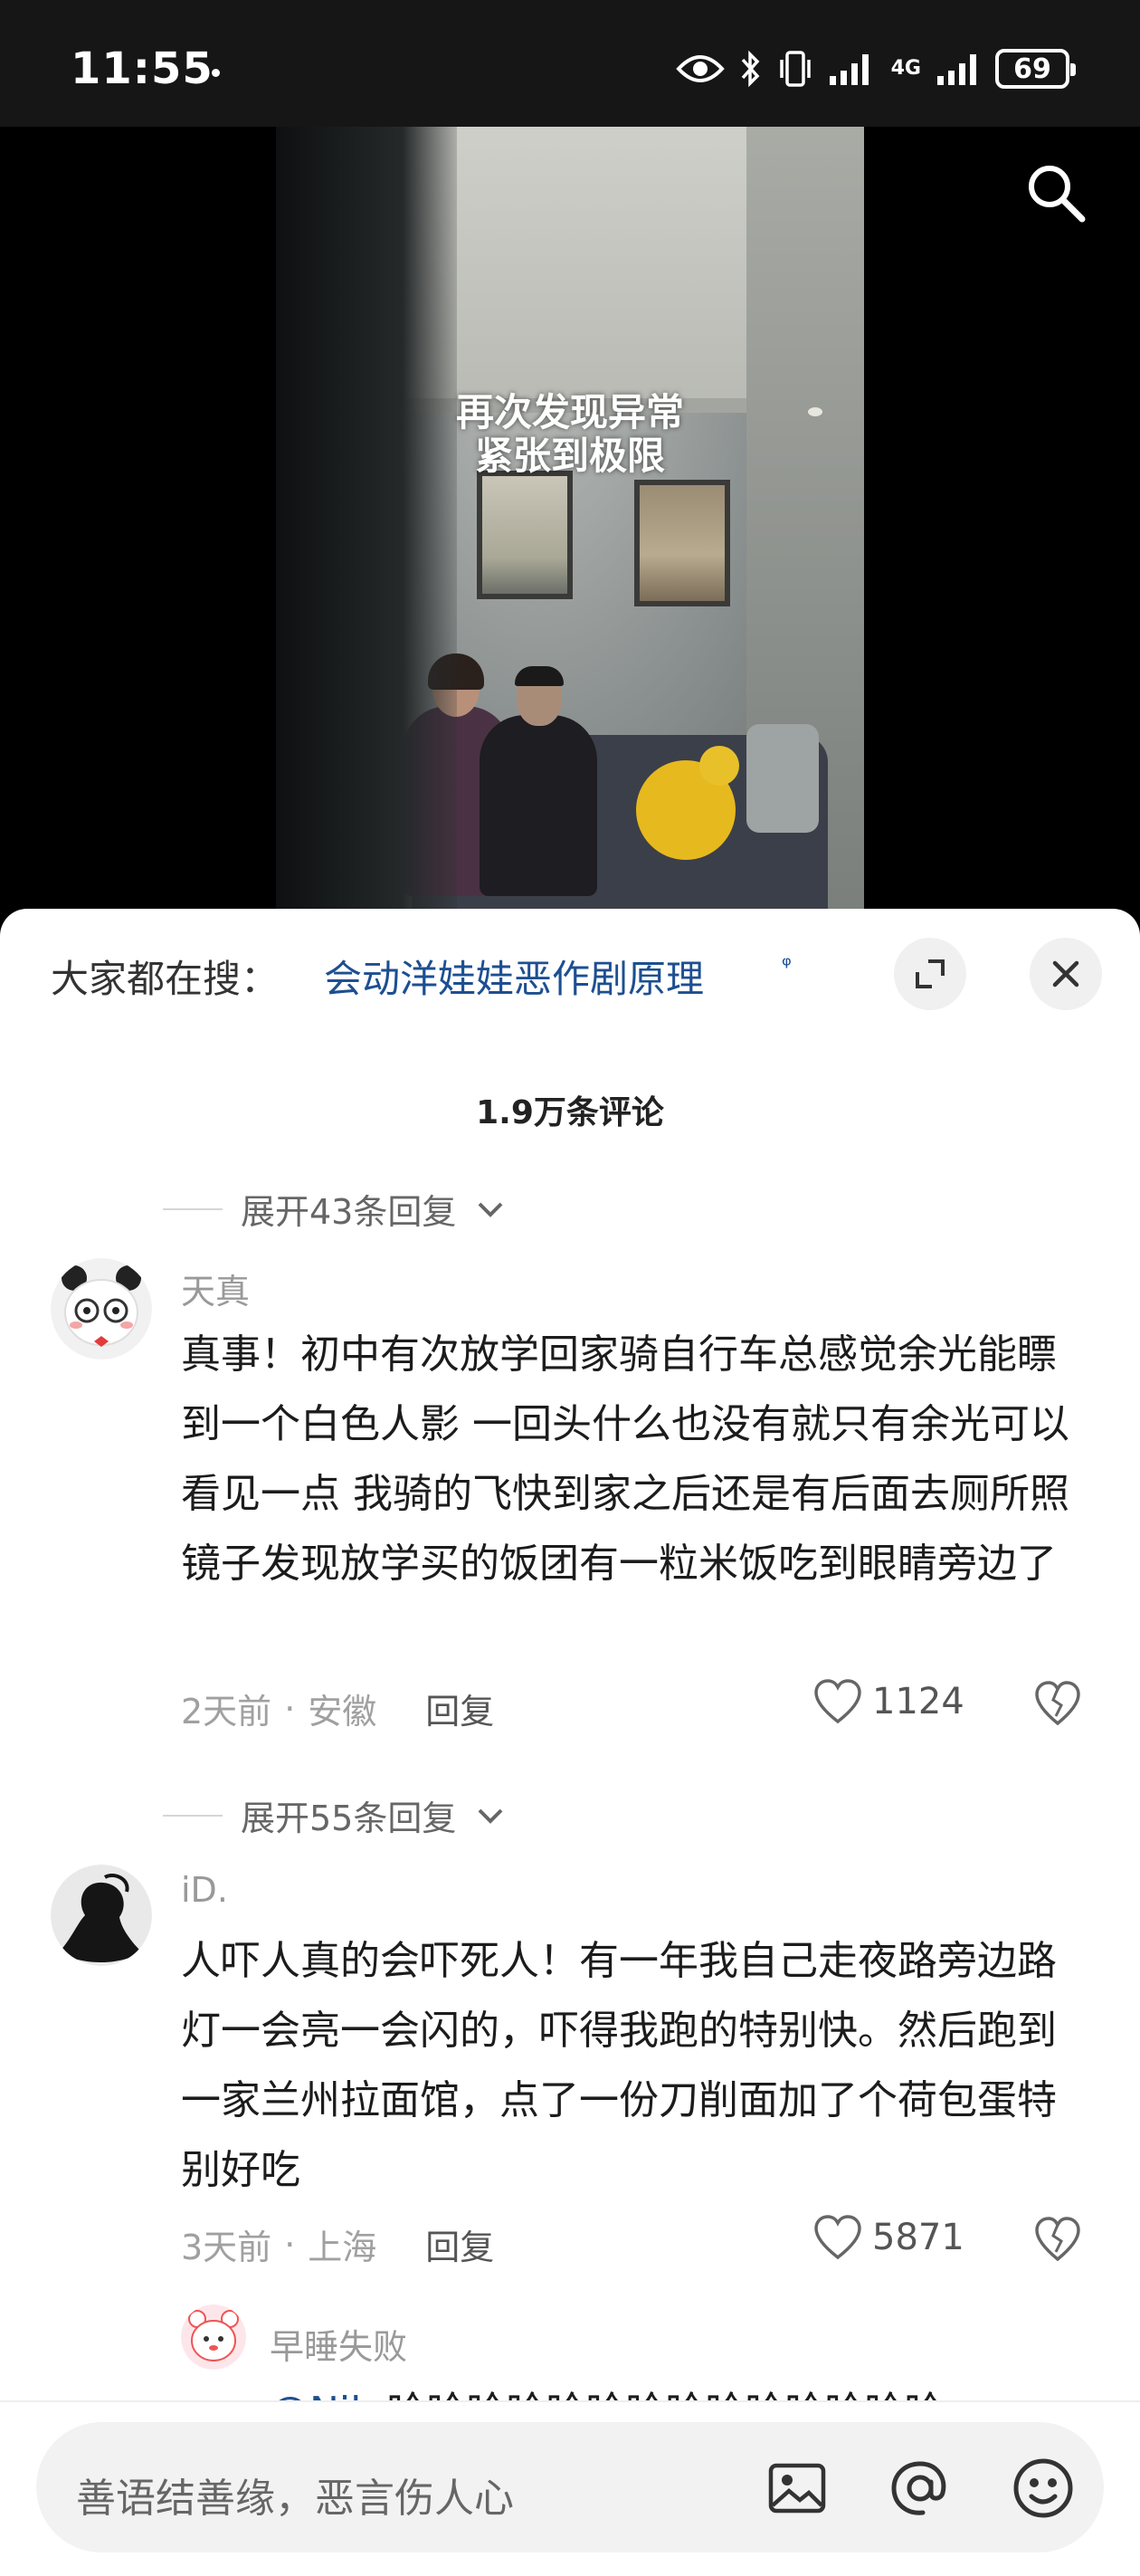  Describe the element at coordinates (918, 2238) in the screenshot. I see `like-count: 5871` at that location.